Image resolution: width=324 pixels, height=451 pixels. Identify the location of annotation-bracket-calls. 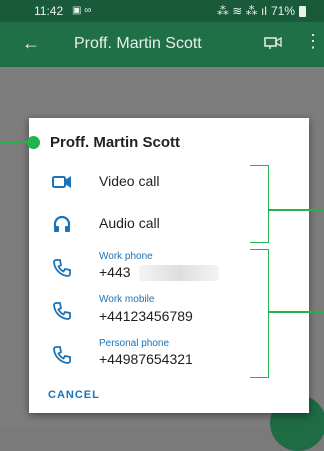
(259, 204).